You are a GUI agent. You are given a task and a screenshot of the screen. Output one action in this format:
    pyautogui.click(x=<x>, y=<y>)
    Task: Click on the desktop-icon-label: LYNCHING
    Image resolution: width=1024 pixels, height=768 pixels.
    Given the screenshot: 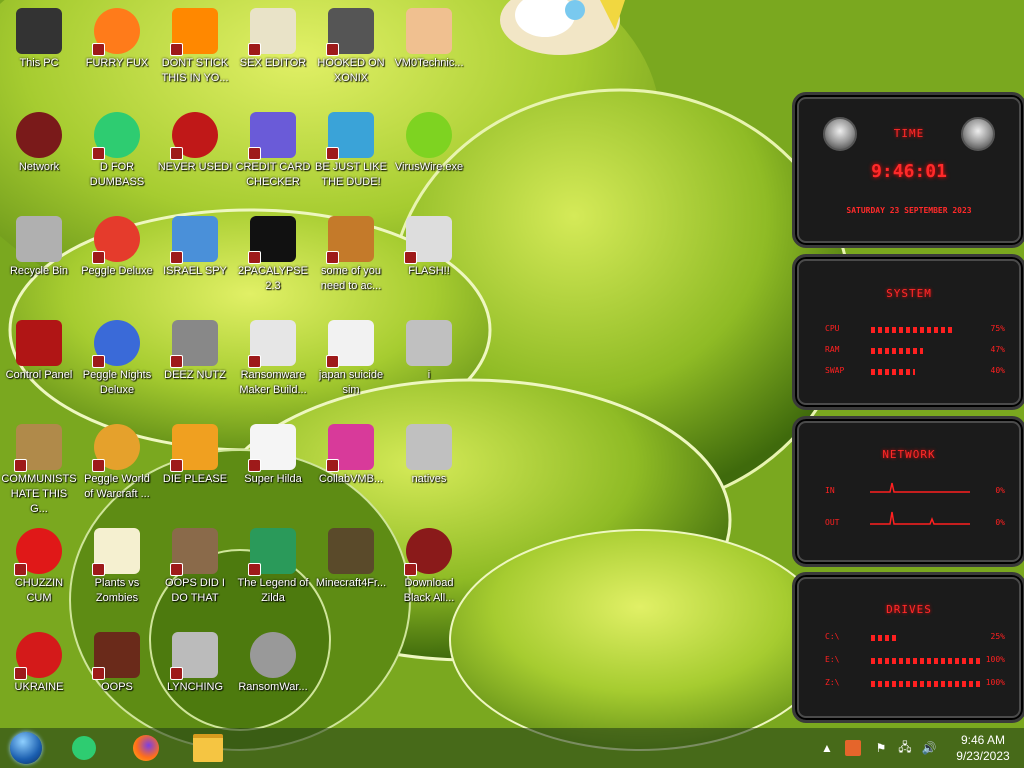 What is the action you would take?
    pyautogui.click(x=195, y=687)
    